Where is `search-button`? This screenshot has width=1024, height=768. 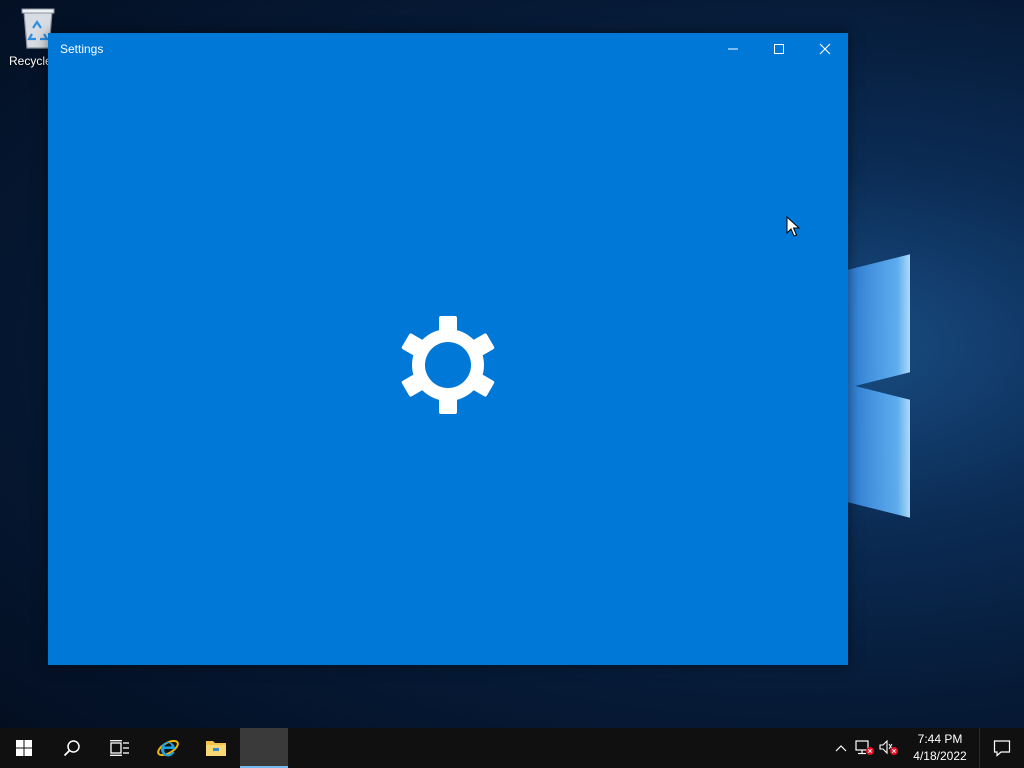 search-button is located at coordinates (72, 748).